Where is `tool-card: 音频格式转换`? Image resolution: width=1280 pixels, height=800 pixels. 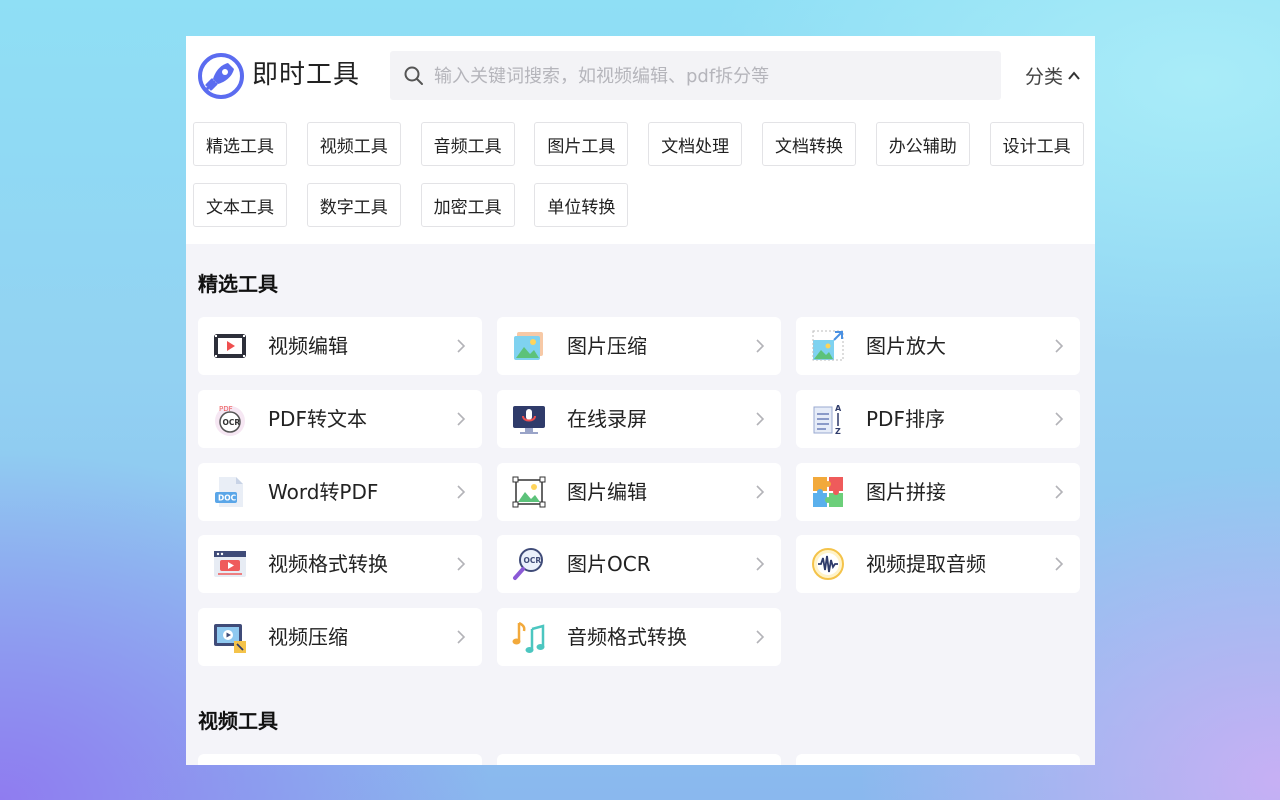 tool-card: 音频格式转换 is located at coordinates (639, 637).